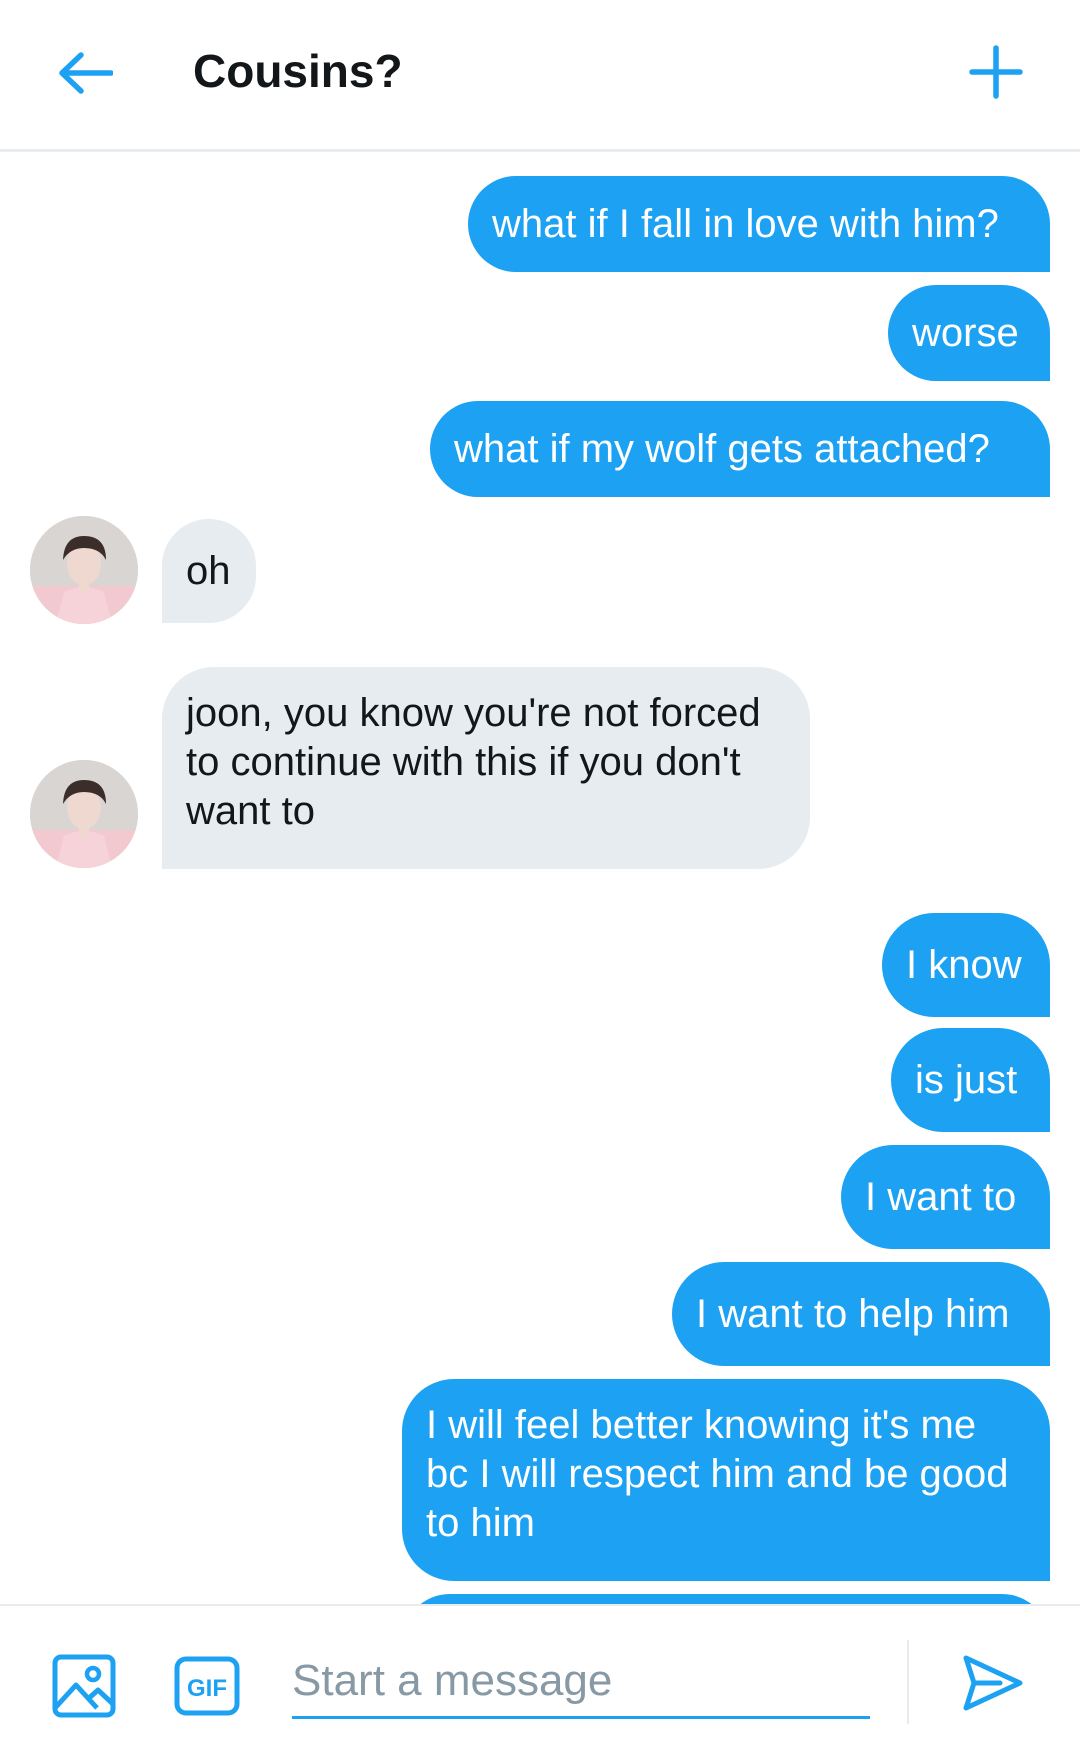 The width and height of the screenshot is (1080, 1747). What do you see at coordinates (908, 1682) in the screenshot?
I see `composer-divider` at bounding box center [908, 1682].